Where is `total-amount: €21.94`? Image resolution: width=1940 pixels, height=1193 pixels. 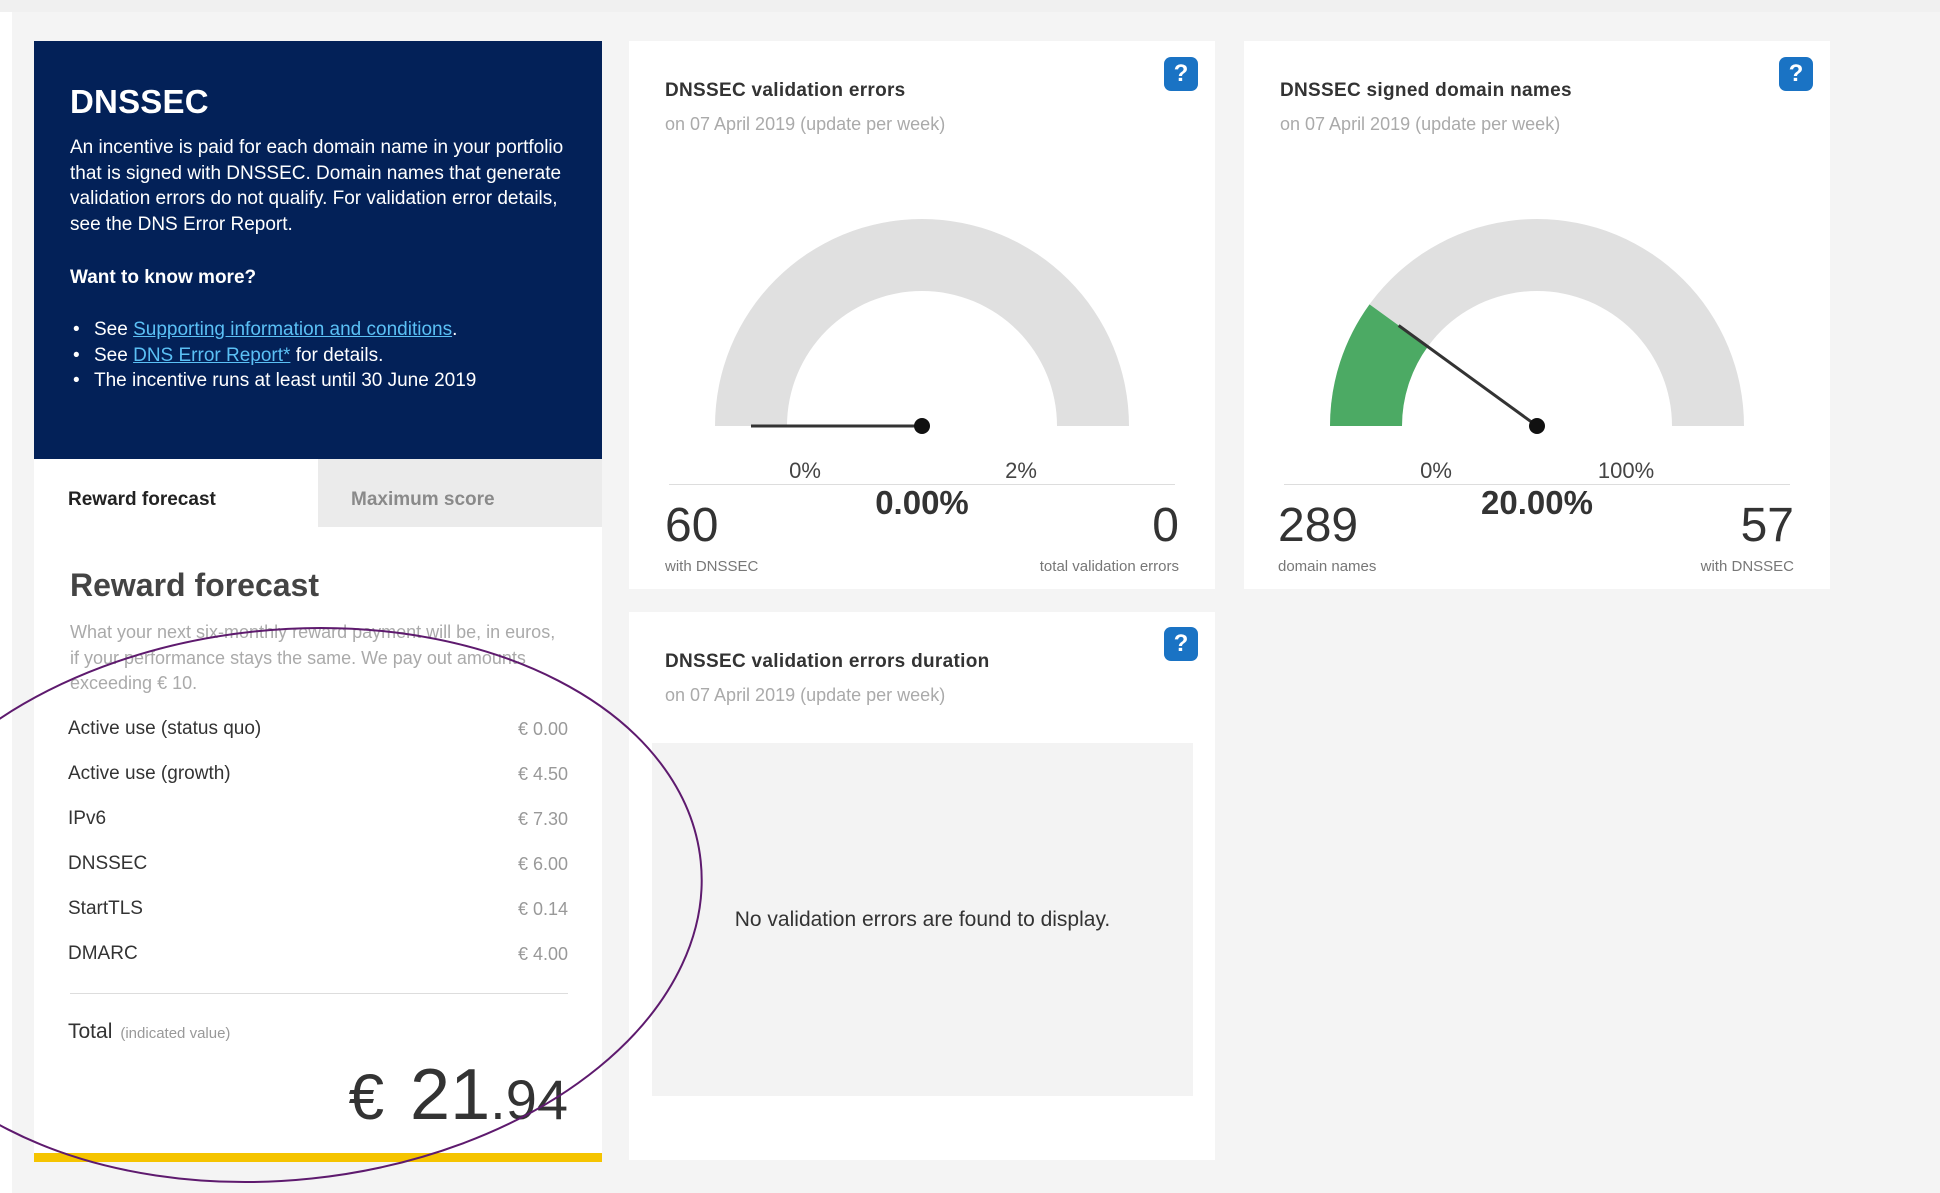
total-amount: €21.94 is located at coordinates (458, 1095).